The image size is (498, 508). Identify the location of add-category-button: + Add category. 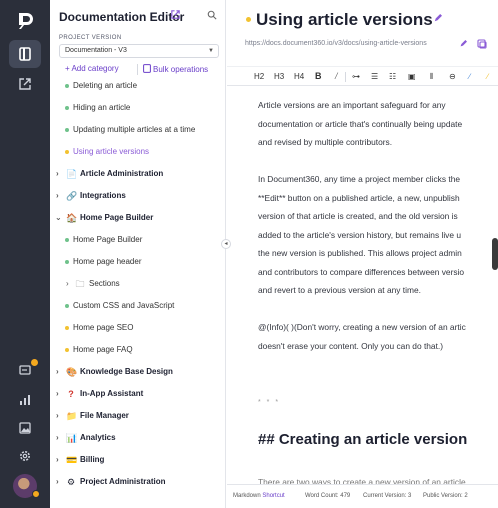
(92, 68).